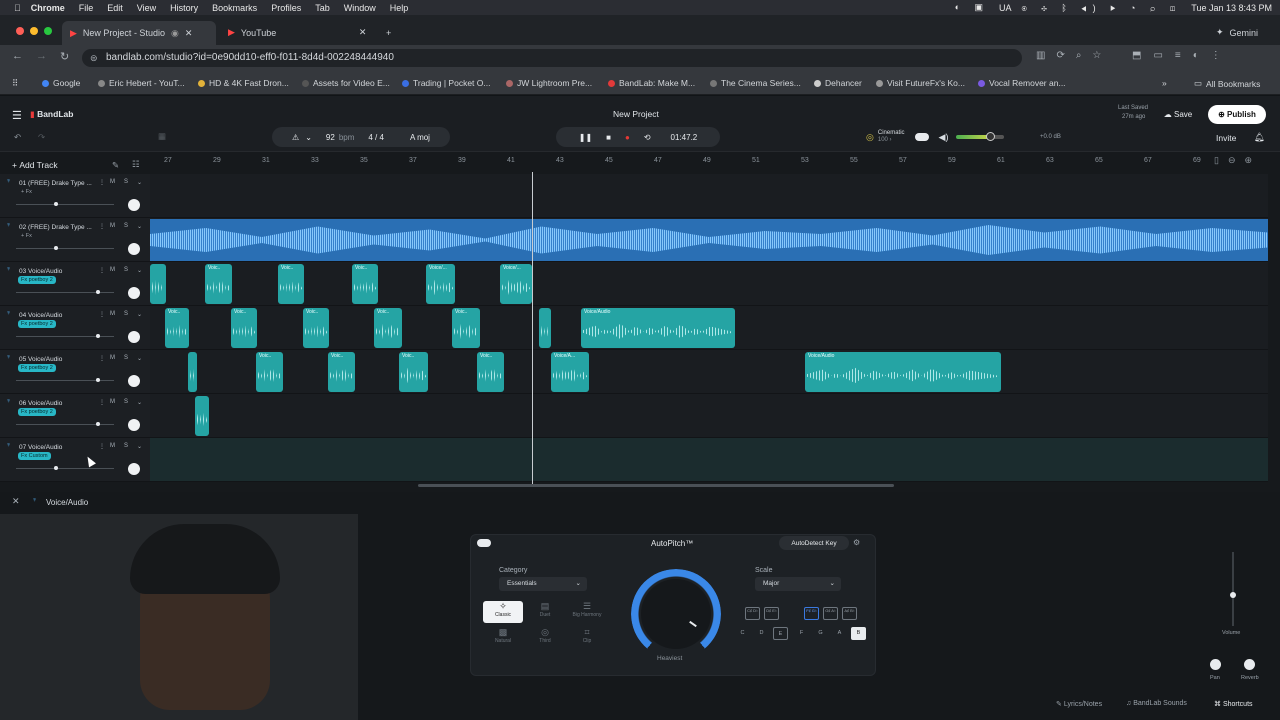  What do you see at coordinates (503, 612) in the screenshot?
I see `preset-classic: ✧ Classic` at bounding box center [503, 612].